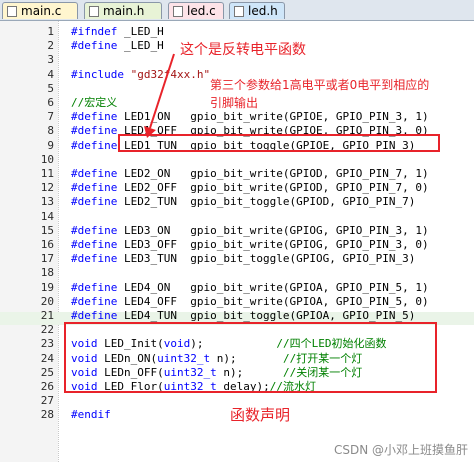 Image resolution: width=474 pixels, height=462 pixels. What do you see at coordinates (47, 230) in the screenshot?
I see `line-number: 15` at bounding box center [47, 230].